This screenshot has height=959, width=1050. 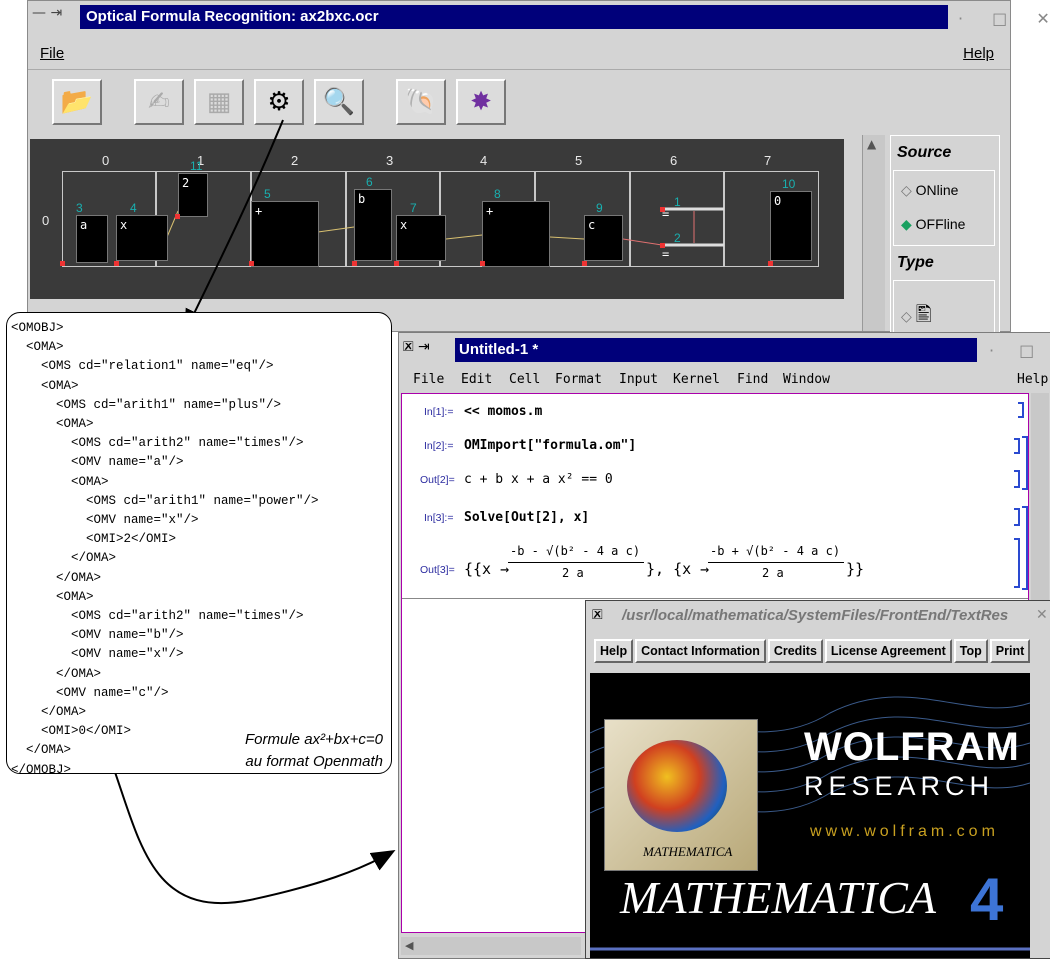 What do you see at coordinates (146, 404) in the screenshot?
I see `openmath-line: <OMS cd="arith1" name="plus"/>` at bounding box center [146, 404].